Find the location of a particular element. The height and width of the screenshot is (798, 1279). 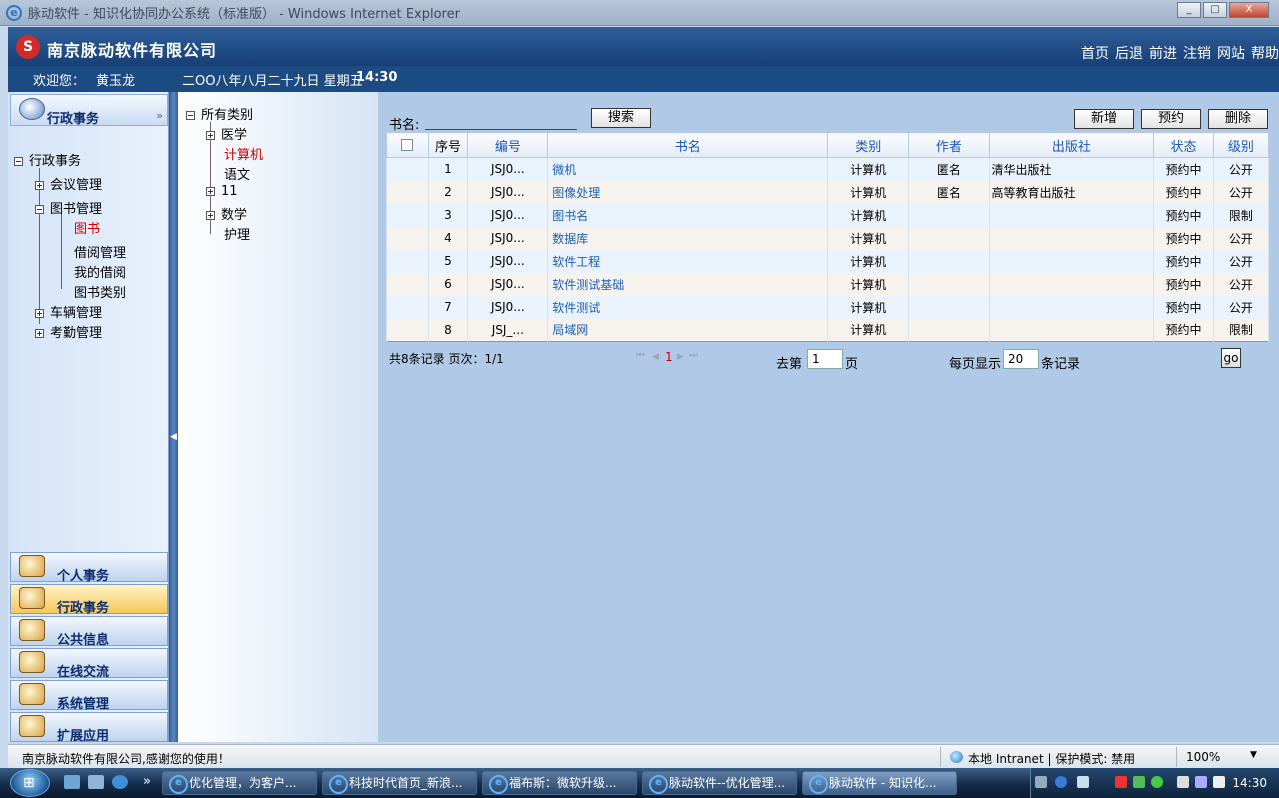

nav-help: 帮助 is located at coordinates (1265, 53).